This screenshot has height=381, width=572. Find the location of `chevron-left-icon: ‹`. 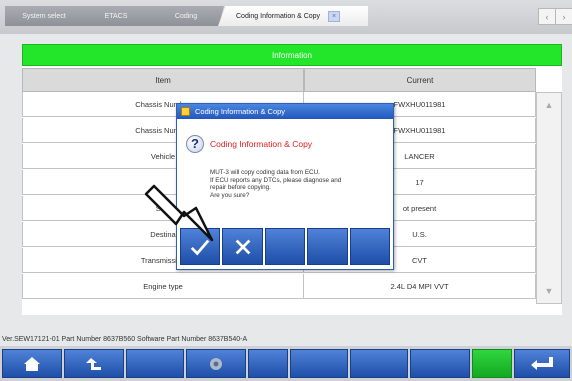

chevron-left-icon: ‹ is located at coordinates (547, 16).